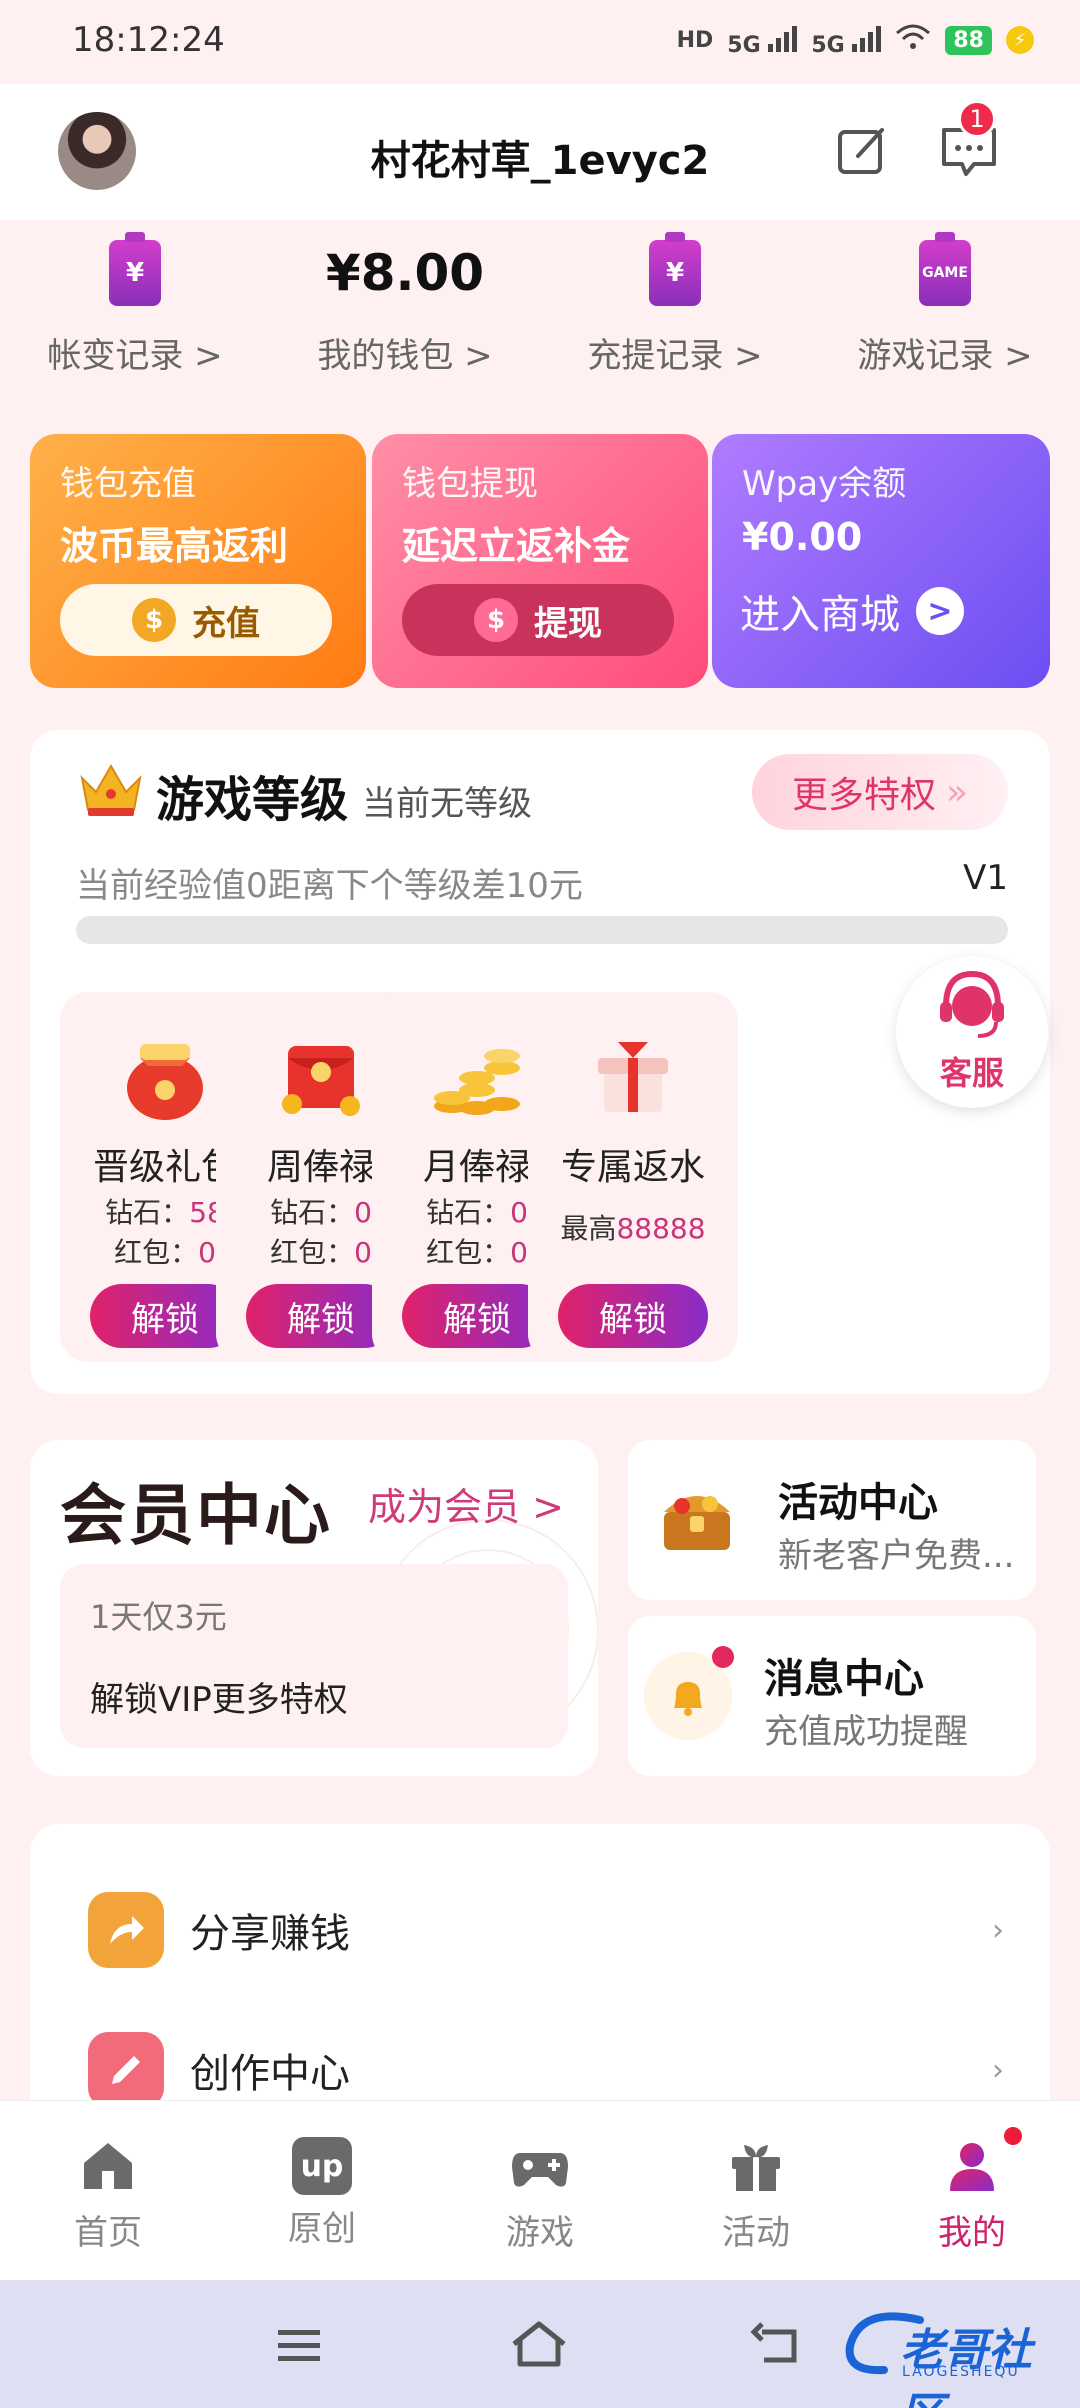 This screenshot has width=1080, height=2408. I want to click on home-button-icon, so click(539, 2345).